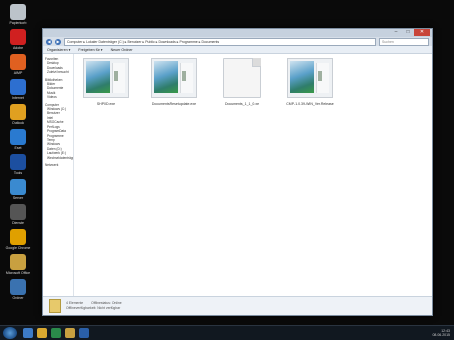 This screenshot has height=340, width=454. I want to click on taskbar-apps, so click(56, 333).